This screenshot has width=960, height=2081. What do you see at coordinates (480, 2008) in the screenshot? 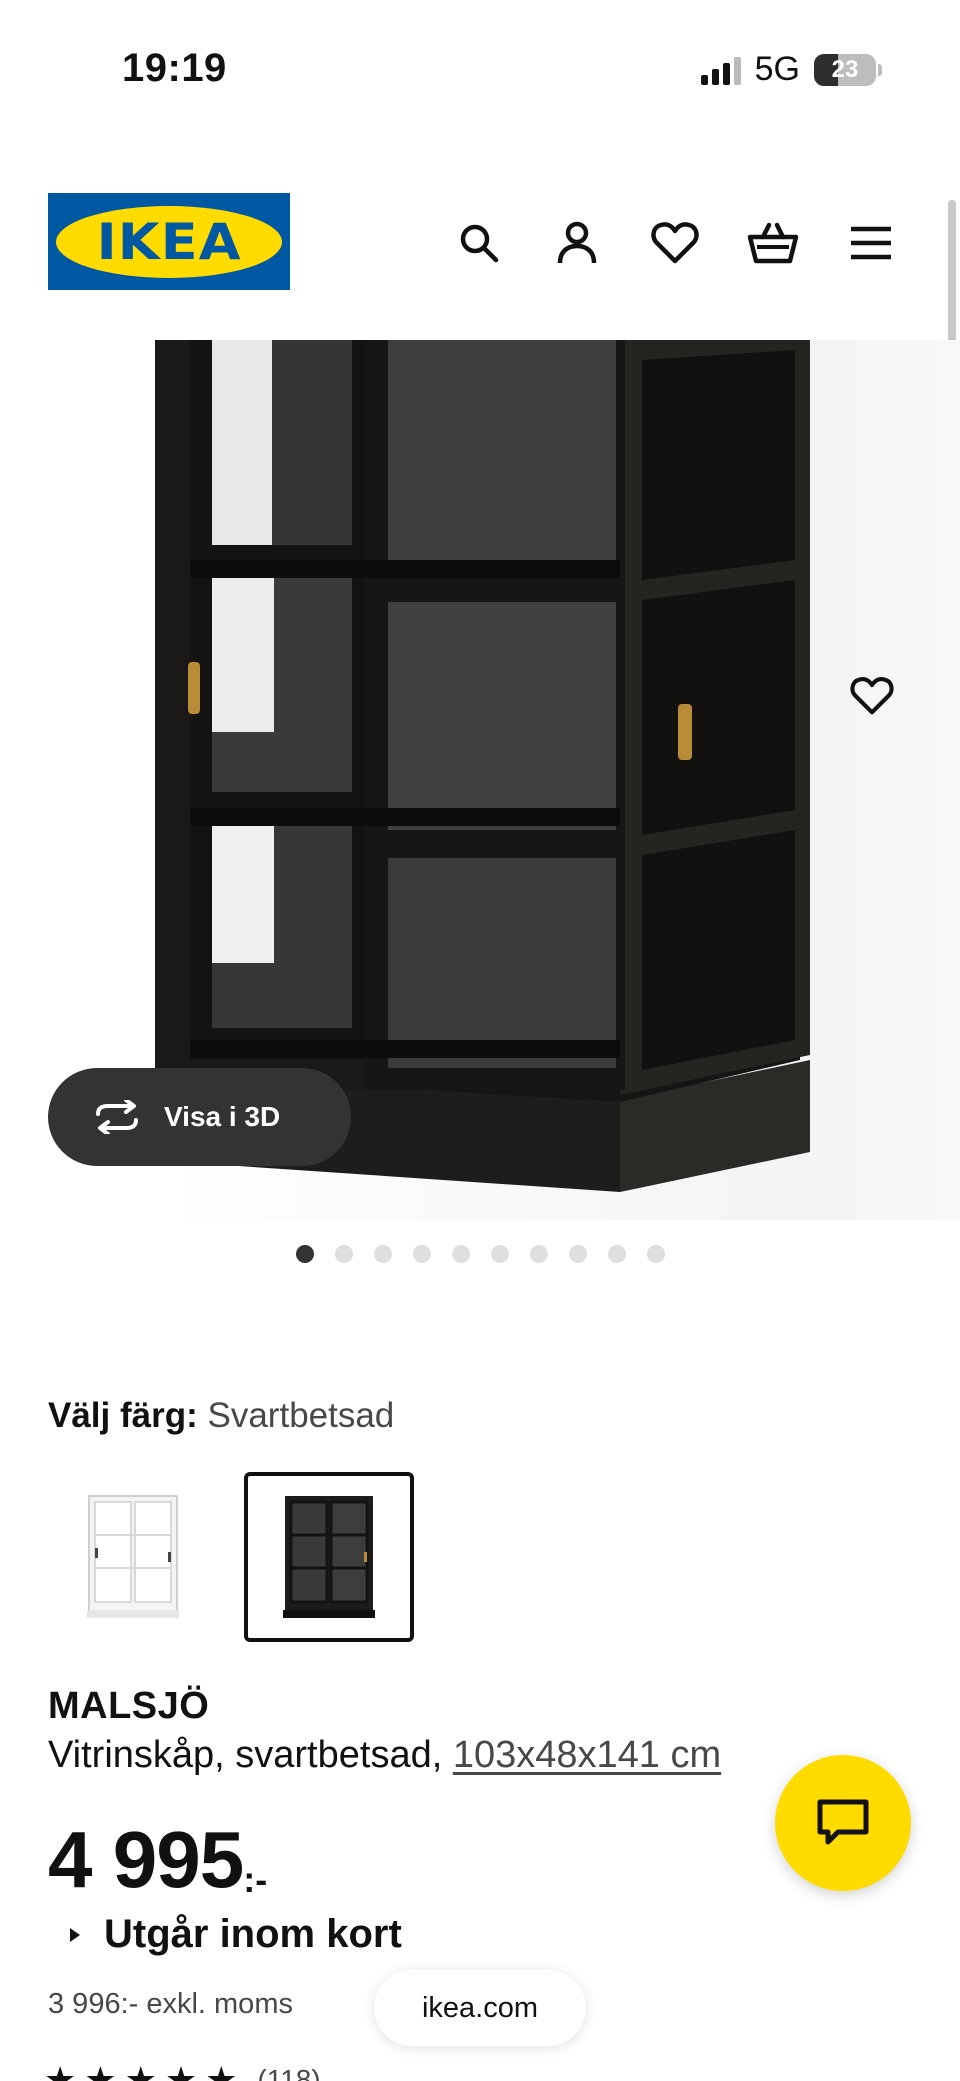
I see `browser-url-bar: ikea.com` at bounding box center [480, 2008].